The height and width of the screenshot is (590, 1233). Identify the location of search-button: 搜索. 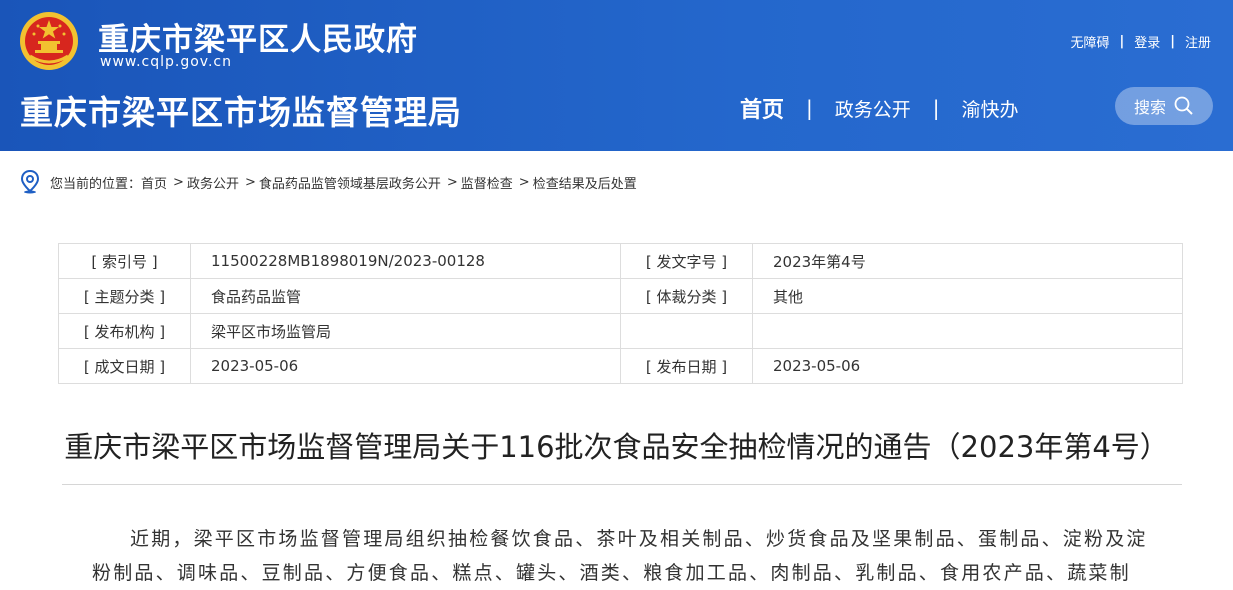
(1164, 106).